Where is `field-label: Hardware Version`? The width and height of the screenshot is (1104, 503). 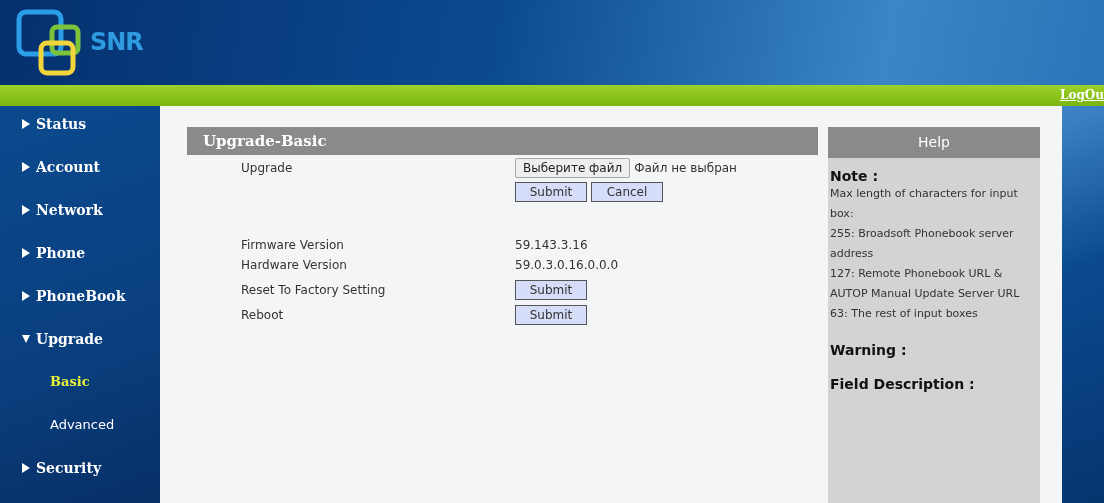 field-label: Hardware Version is located at coordinates (294, 265).